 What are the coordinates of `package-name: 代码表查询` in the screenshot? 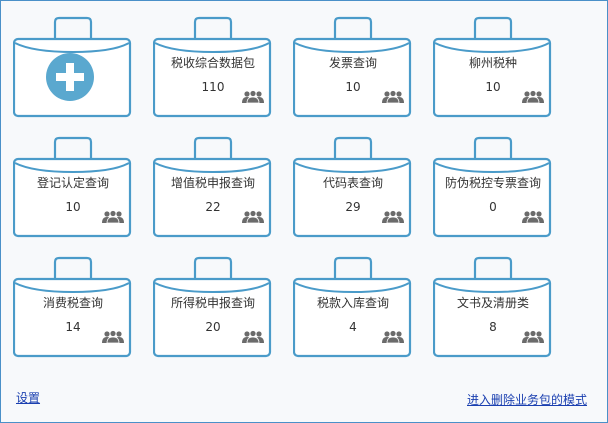 It's located at (352, 183).